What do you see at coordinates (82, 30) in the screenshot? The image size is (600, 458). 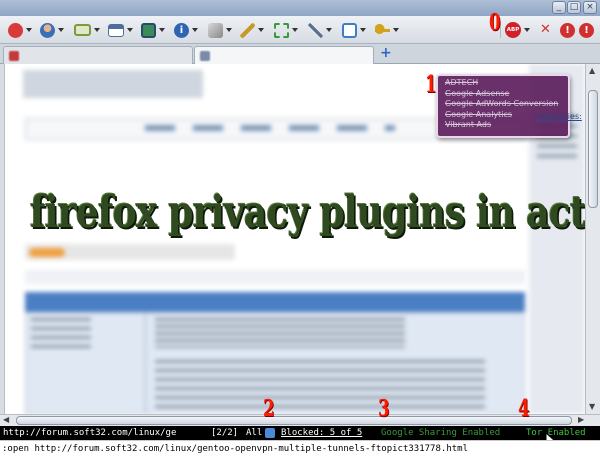 I see `card-icon` at bounding box center [82, 30].